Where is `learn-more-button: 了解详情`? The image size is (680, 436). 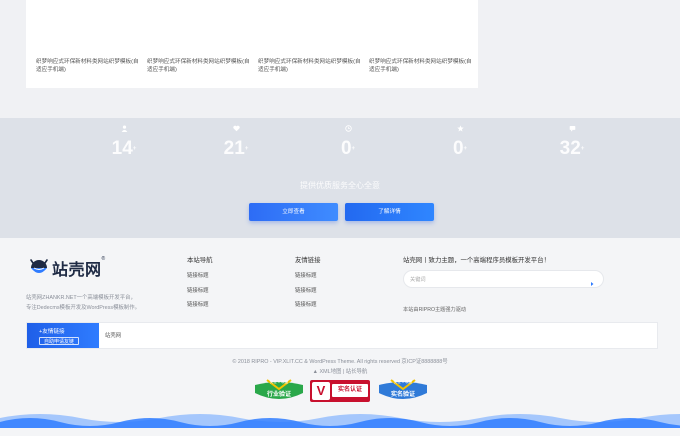
learn-more-button: 了解详情 is located at coordinates (389, 212).